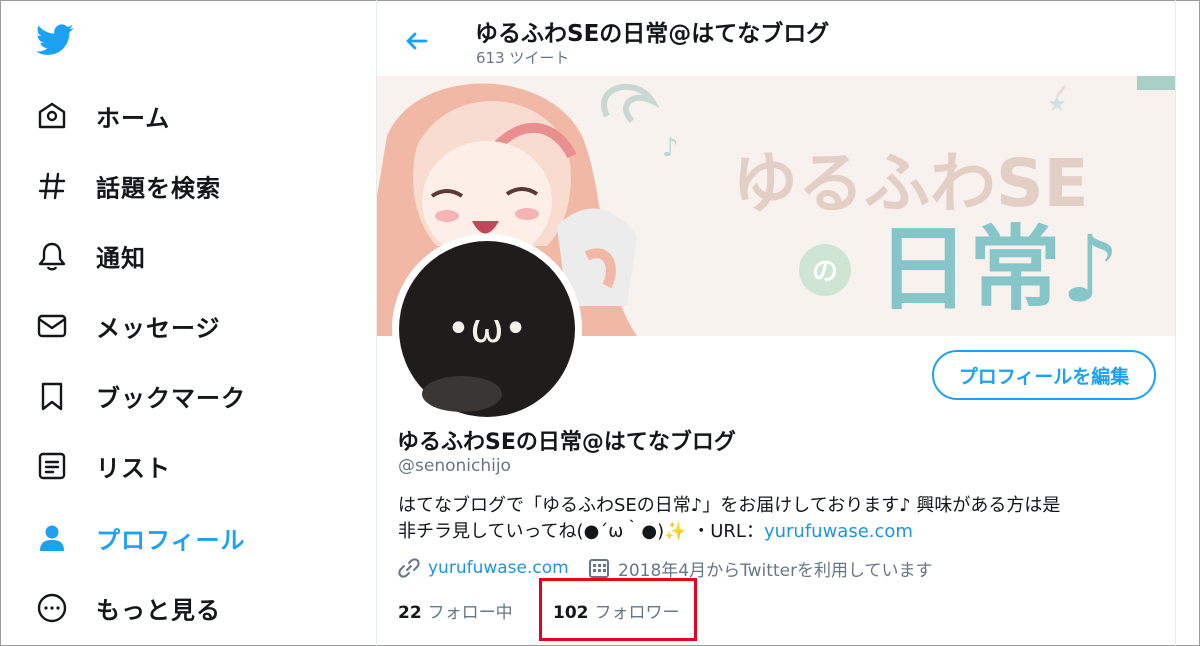  What do you see at coordinates (618, 609) in the screenshot?
I see `followers-highlight-box` at bounding box center [618, 609].